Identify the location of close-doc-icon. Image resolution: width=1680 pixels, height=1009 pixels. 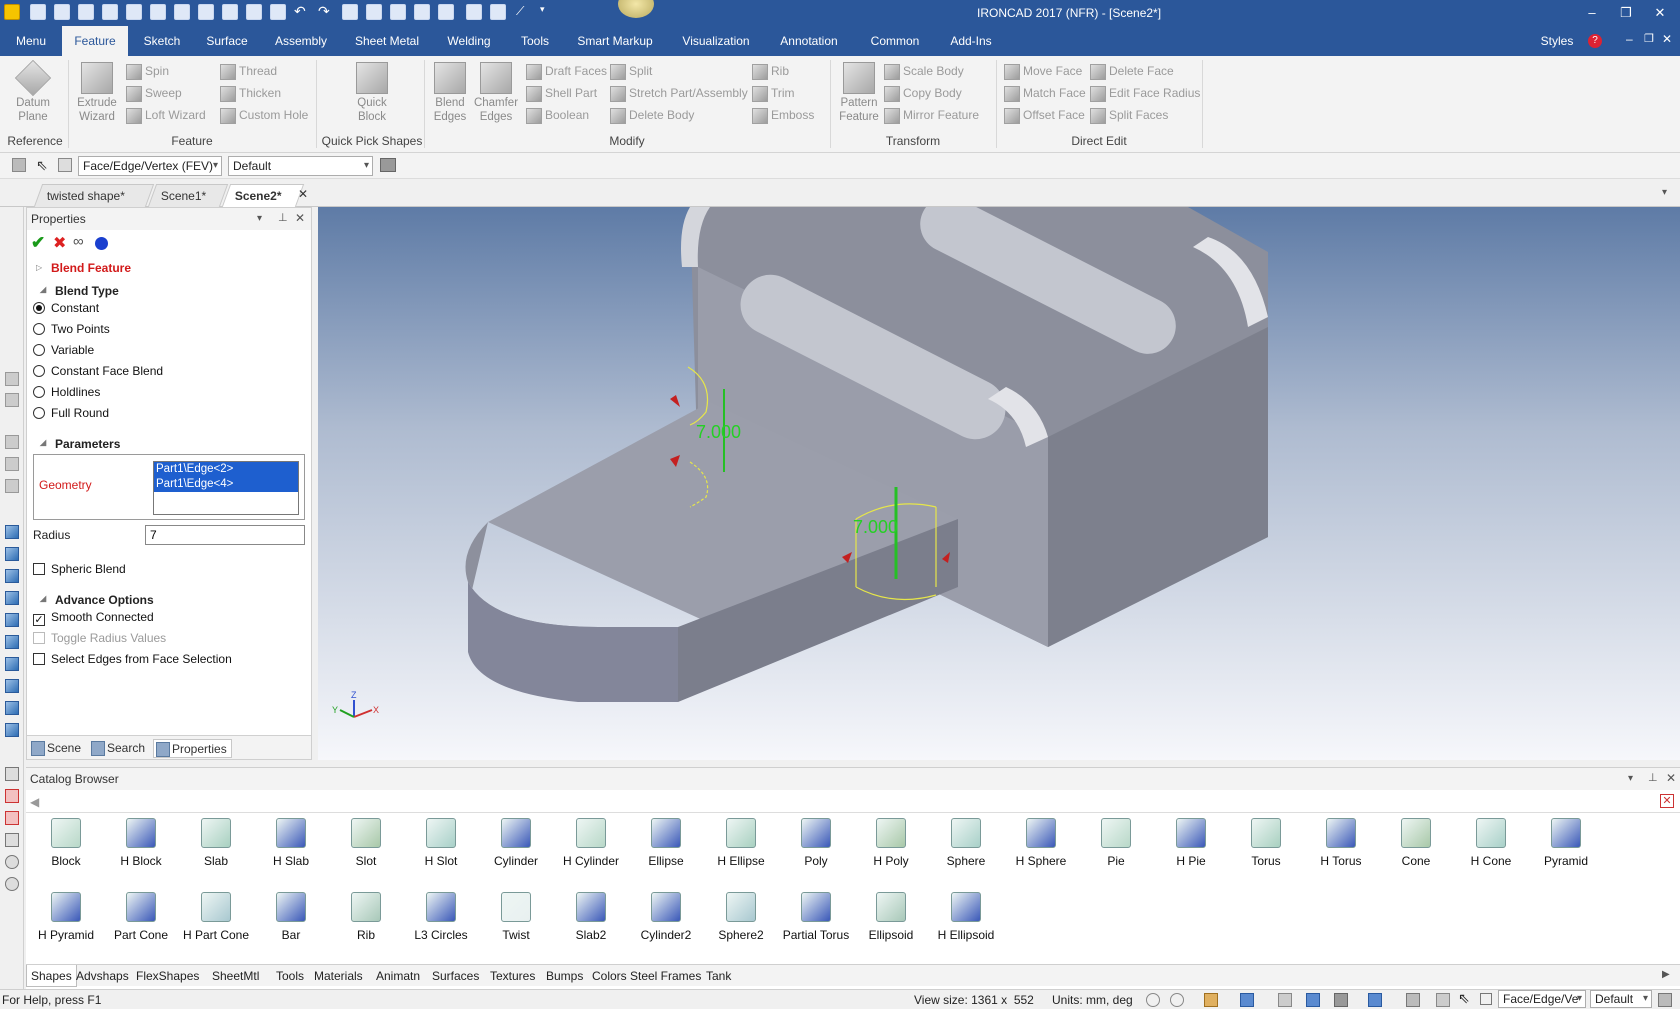
(86, 12).